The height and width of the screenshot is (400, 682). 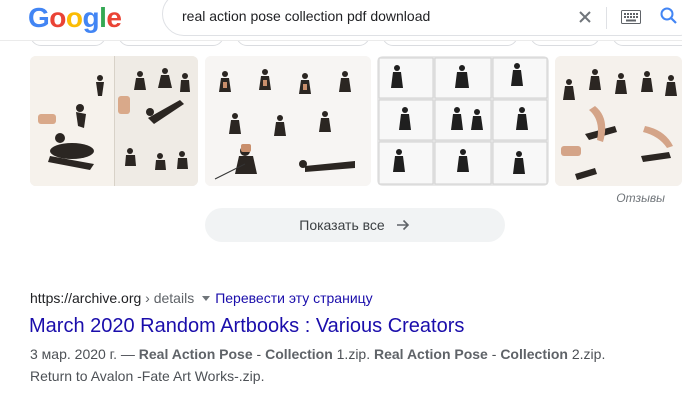 I want to click on translate-link: Перевести эту страницу, so click(x=293, y=298).